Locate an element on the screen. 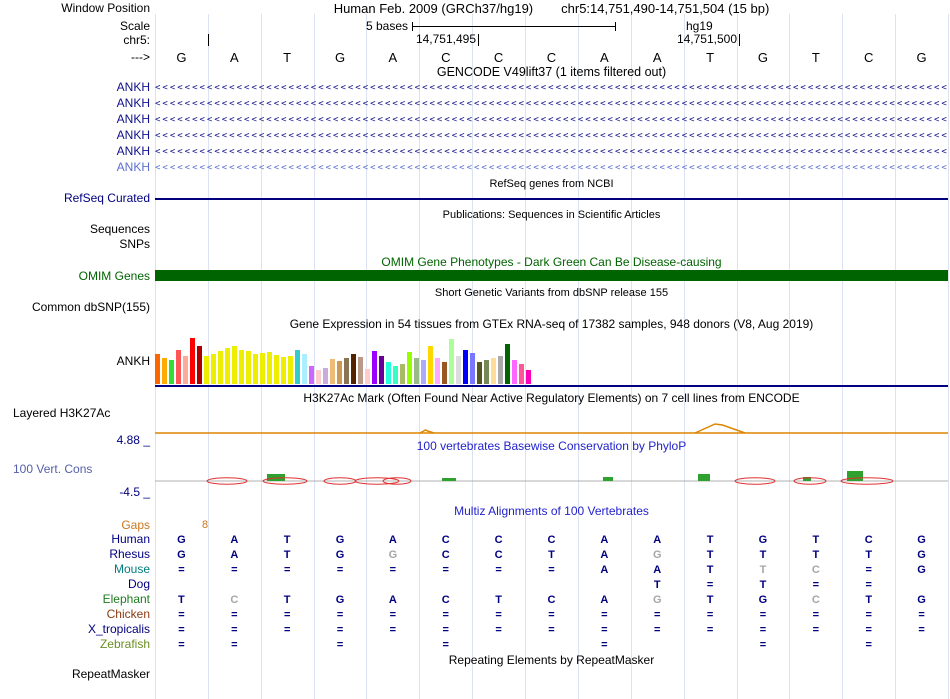  phylop-conservation-plot is located at coordinates (551, 481).